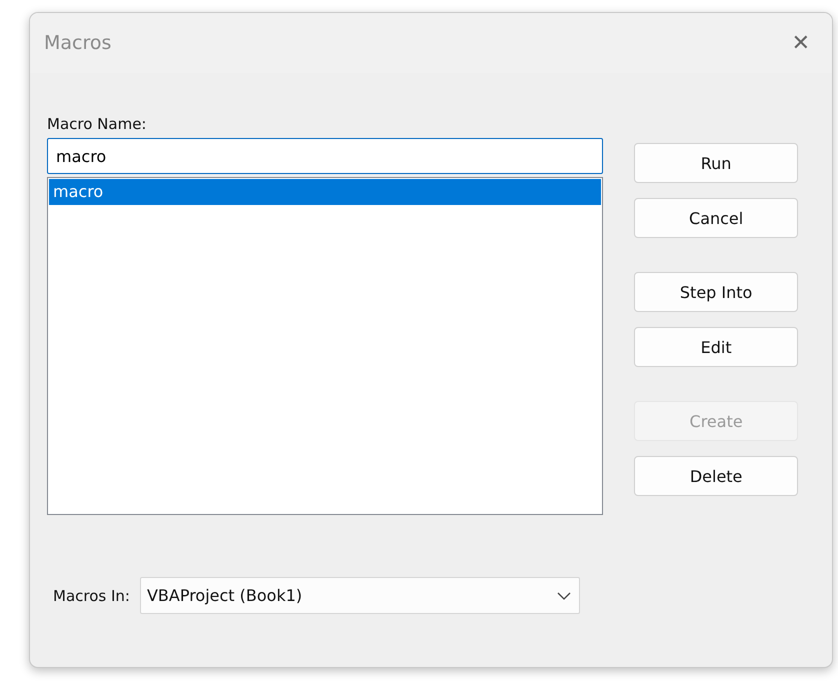 Image resolution: width=838 pixels, height=685 pixels. Describe the element at coordinates (801, 43) in the screenshot. I see `close-button: ✕` at that location.